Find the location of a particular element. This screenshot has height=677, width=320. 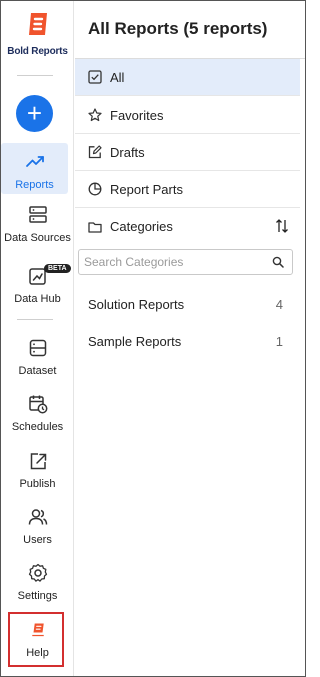

rail-item-label: Dataset is located at coordinates (37, 371).